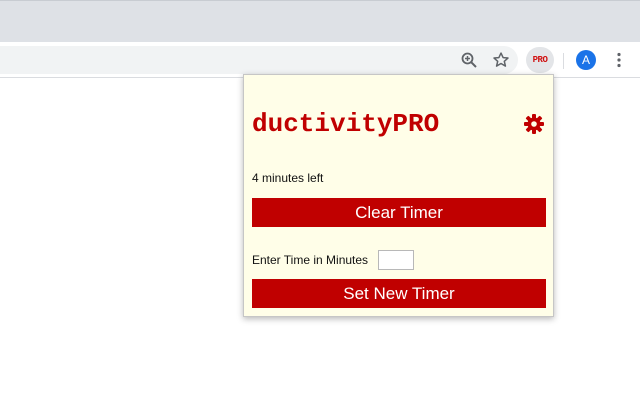 This screenshot has width=640, height=400. What do you see at coordinates (501, 60) in the screenshot?
I see `bookmark-star-icon` at bounding box center [501, 60].